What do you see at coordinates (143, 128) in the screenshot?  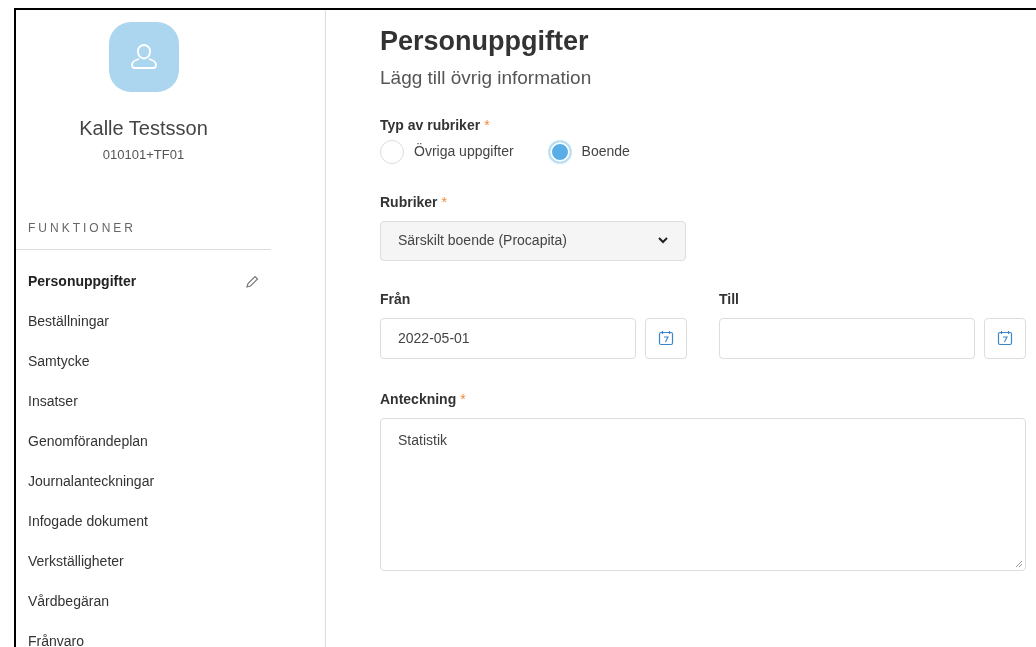 I see `person-name: Kalle Testsson` at bounding box center [143, 128].